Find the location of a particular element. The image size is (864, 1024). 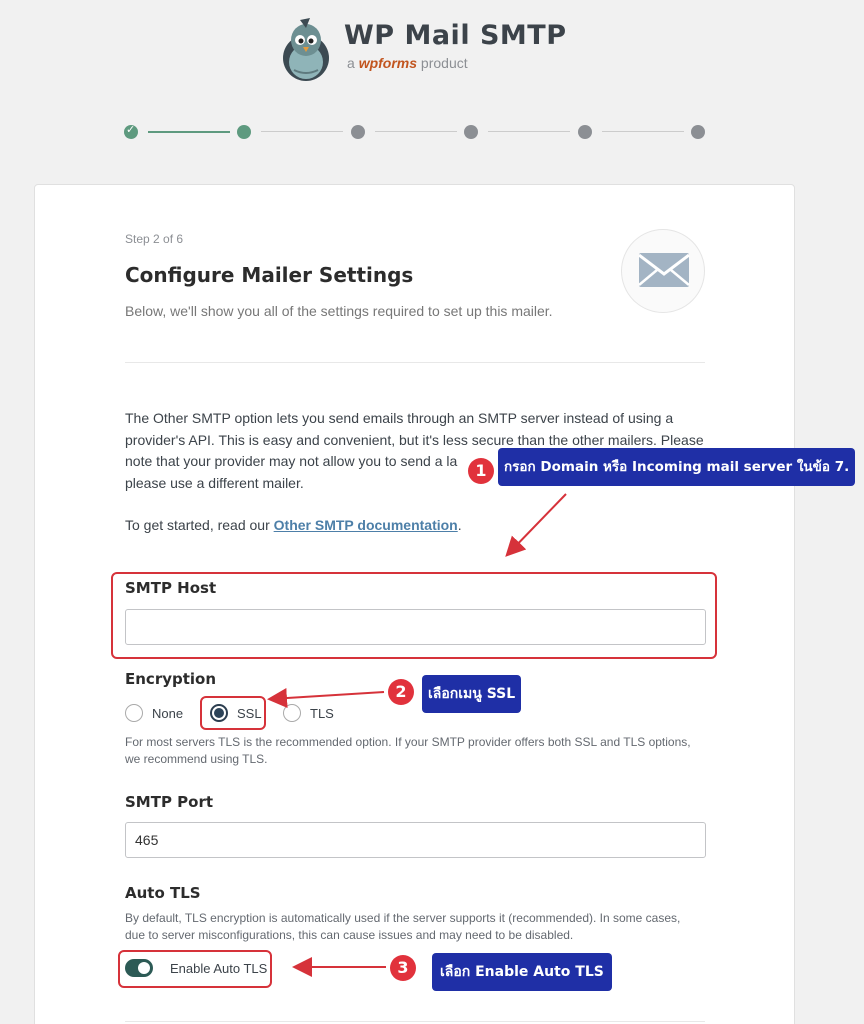

auto-tls-label: Auto TLS is located at coordinates (163, 893).